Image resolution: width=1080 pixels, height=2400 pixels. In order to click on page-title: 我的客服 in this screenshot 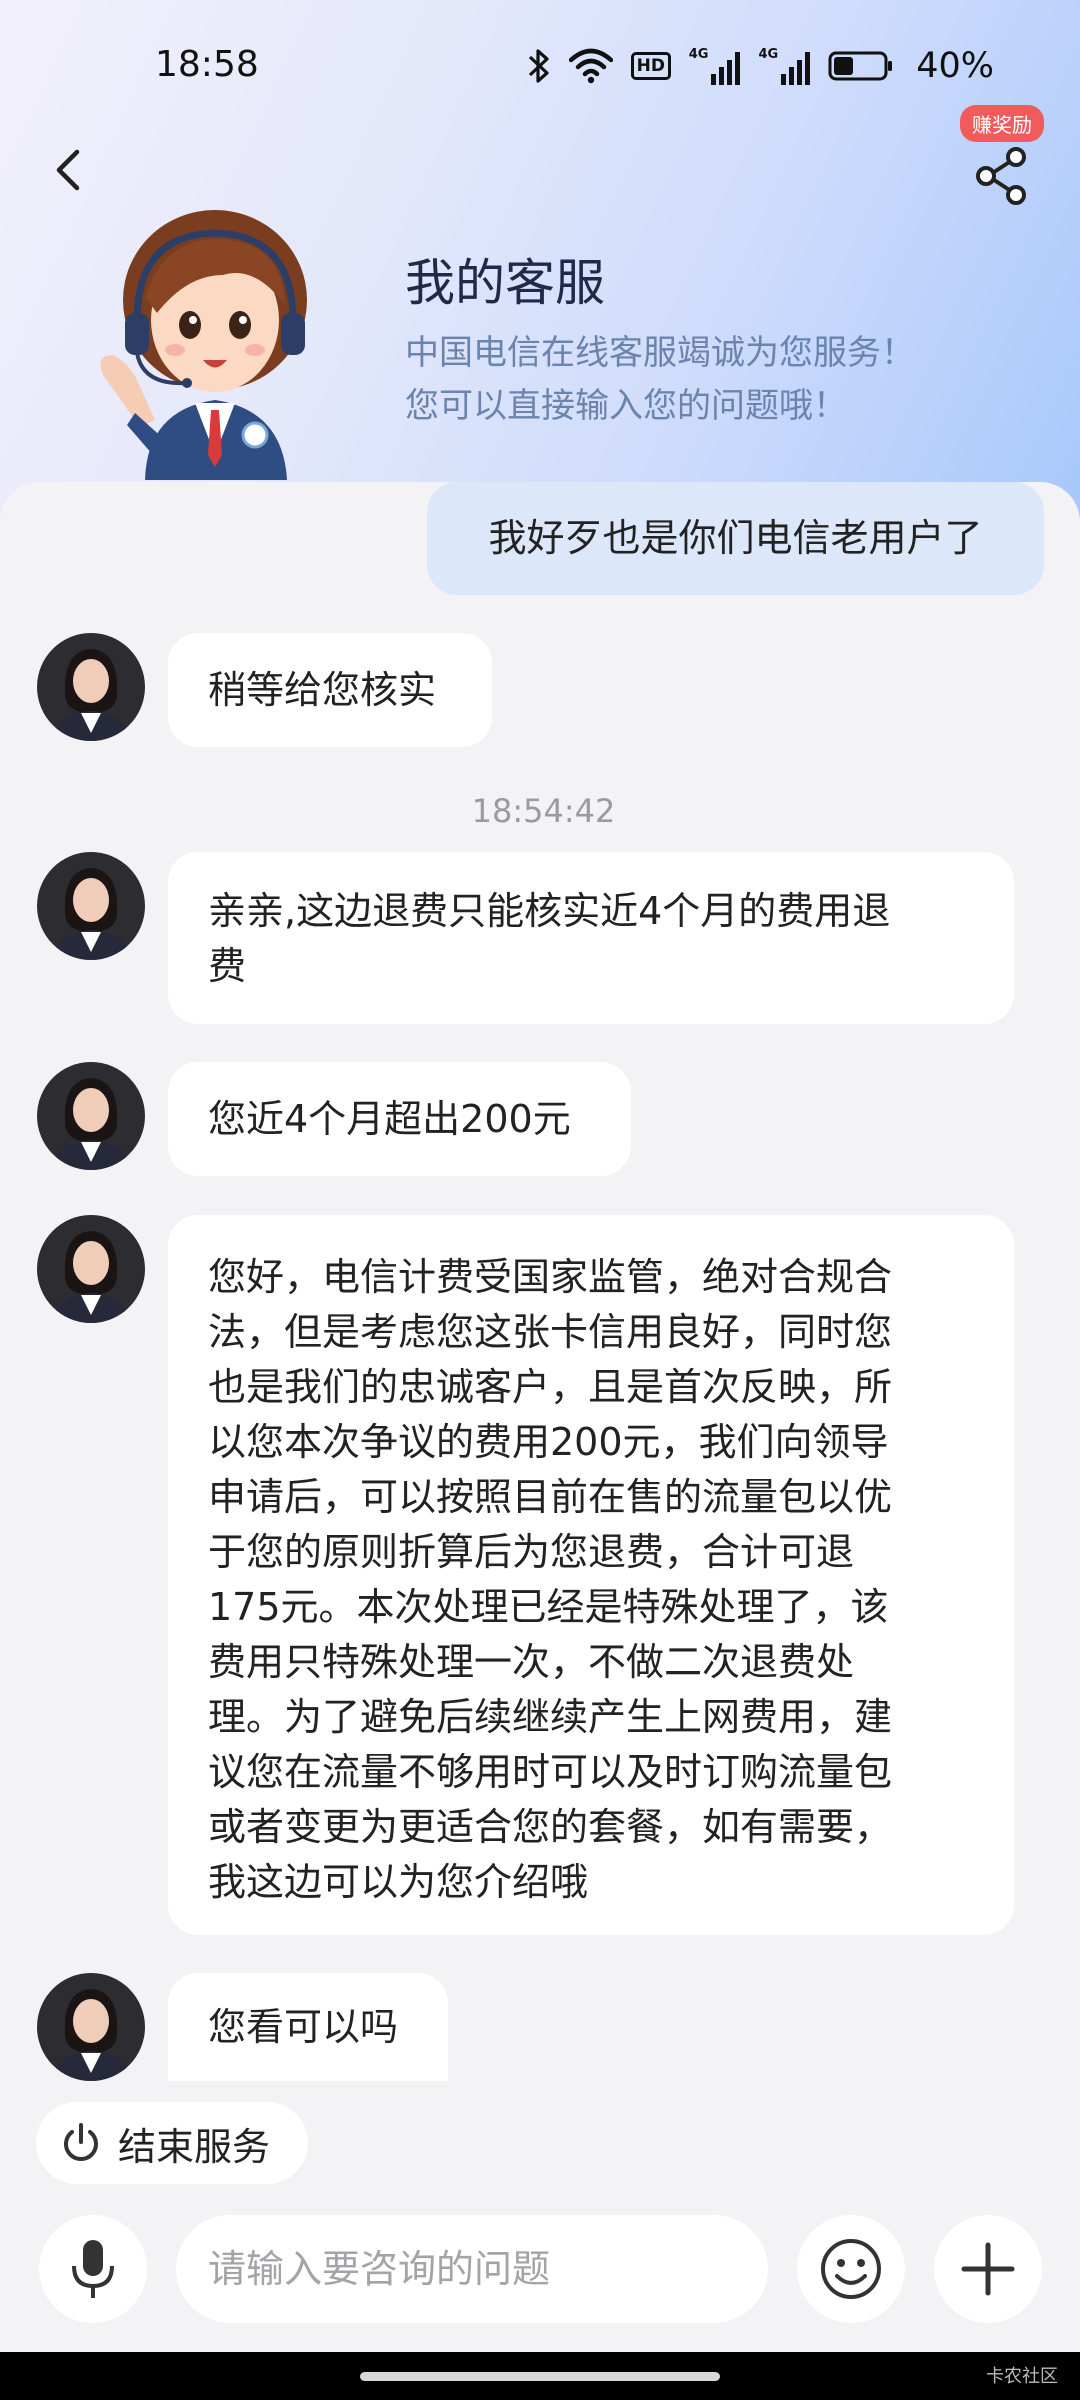, I will do `click(505, 283)`.